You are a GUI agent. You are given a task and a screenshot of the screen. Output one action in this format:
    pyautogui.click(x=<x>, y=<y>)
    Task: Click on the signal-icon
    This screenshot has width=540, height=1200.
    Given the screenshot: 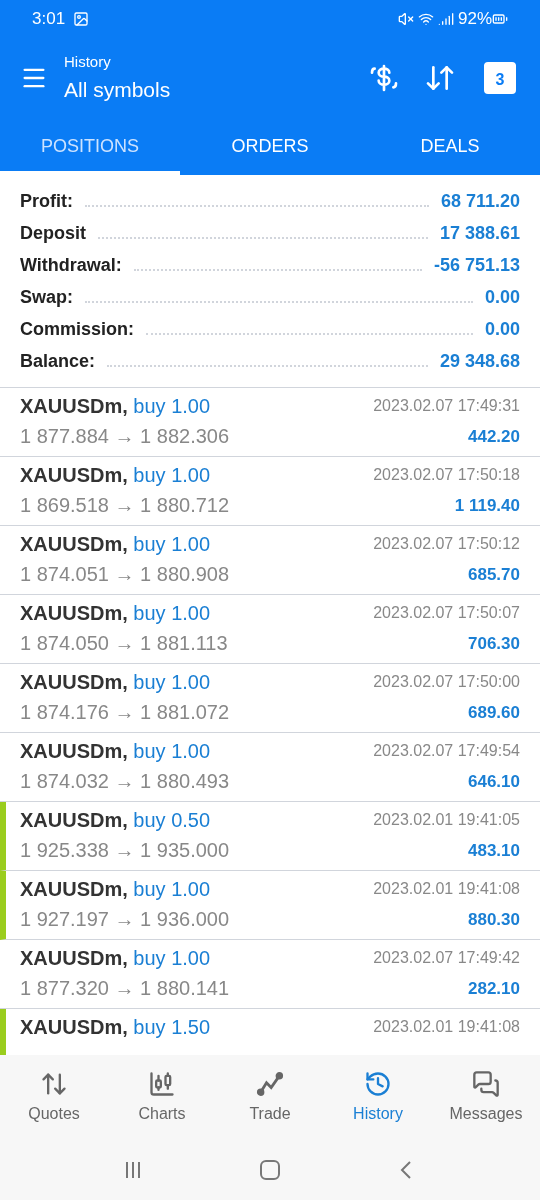 What is the action you would take?
    pyautogui.click(x=445, y=19)
    